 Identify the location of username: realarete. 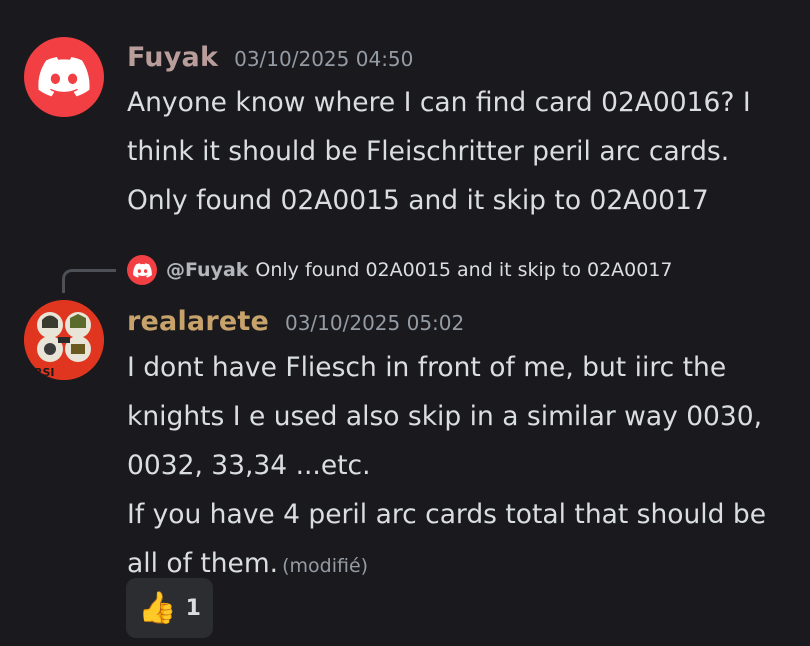
(198, 321).